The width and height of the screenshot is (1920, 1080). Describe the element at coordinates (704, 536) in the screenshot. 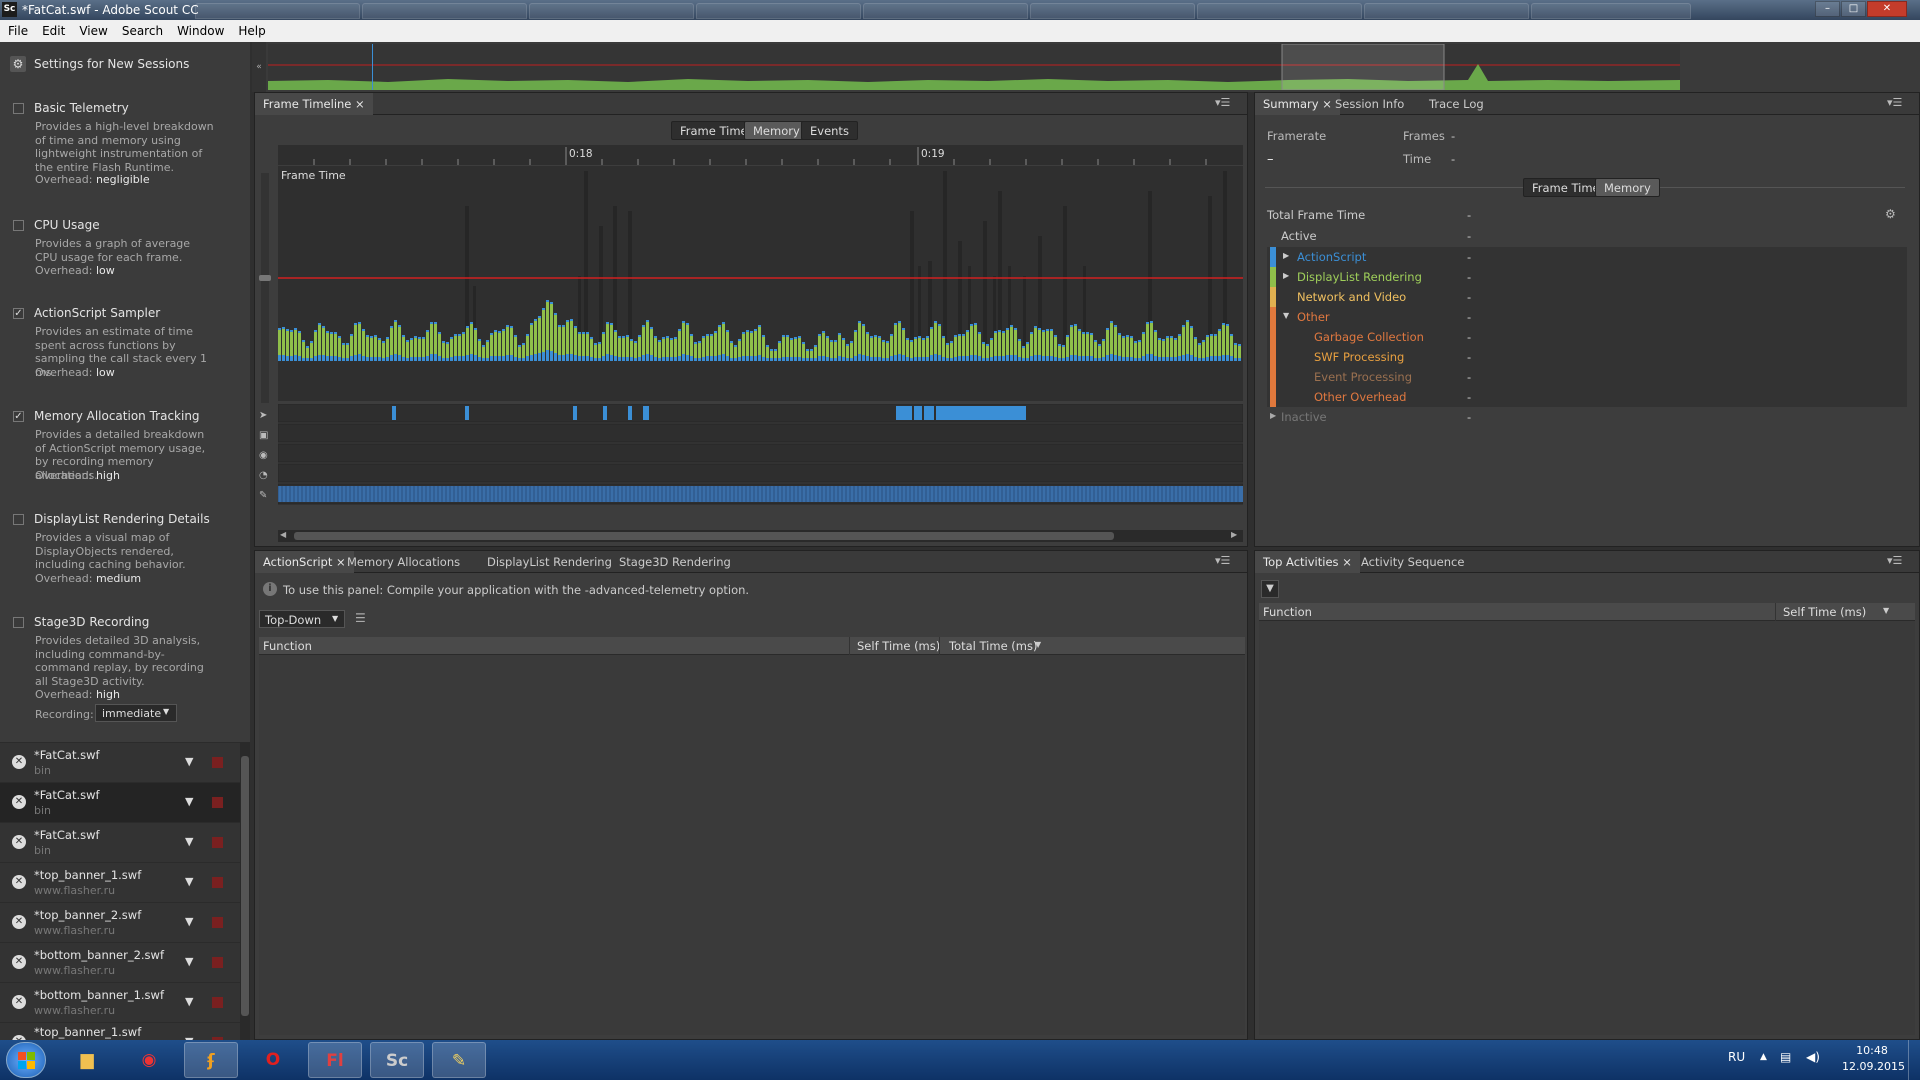

I see `scrollbar-thumb` at that location.